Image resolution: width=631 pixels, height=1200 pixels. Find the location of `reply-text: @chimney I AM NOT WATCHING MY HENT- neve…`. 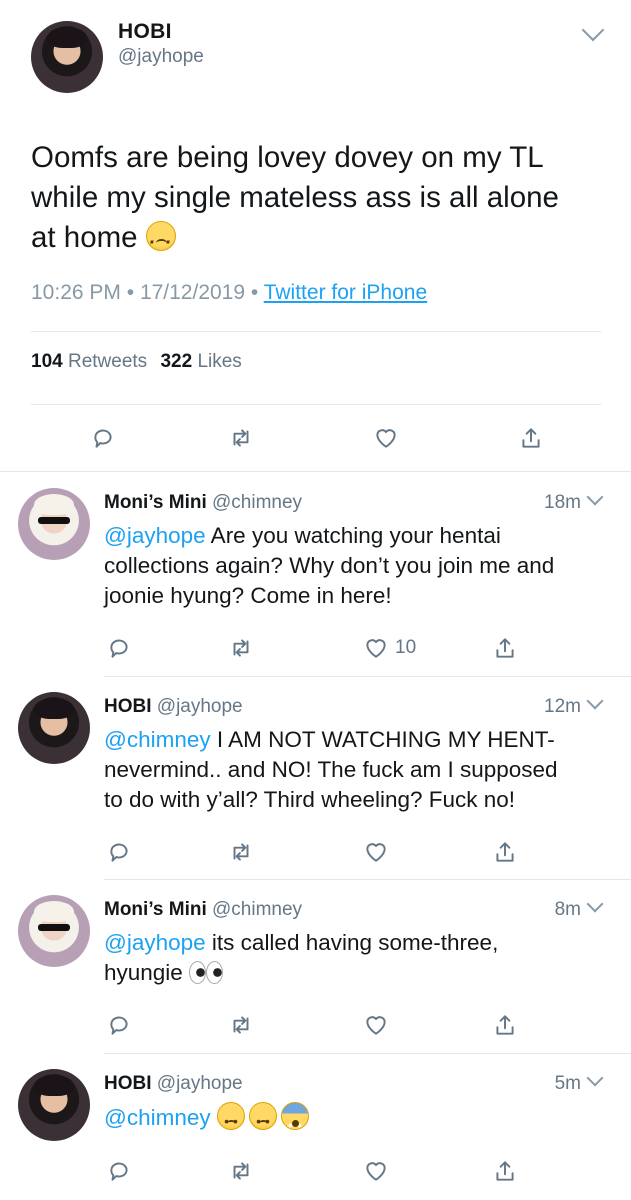

reply-text: @chimney I AM NOT WATCHING MY HENT- neve… is located at coordinates (359, 770).